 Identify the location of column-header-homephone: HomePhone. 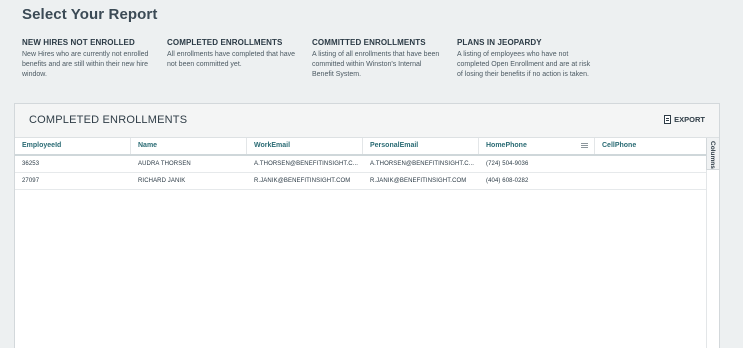
(537, 146).